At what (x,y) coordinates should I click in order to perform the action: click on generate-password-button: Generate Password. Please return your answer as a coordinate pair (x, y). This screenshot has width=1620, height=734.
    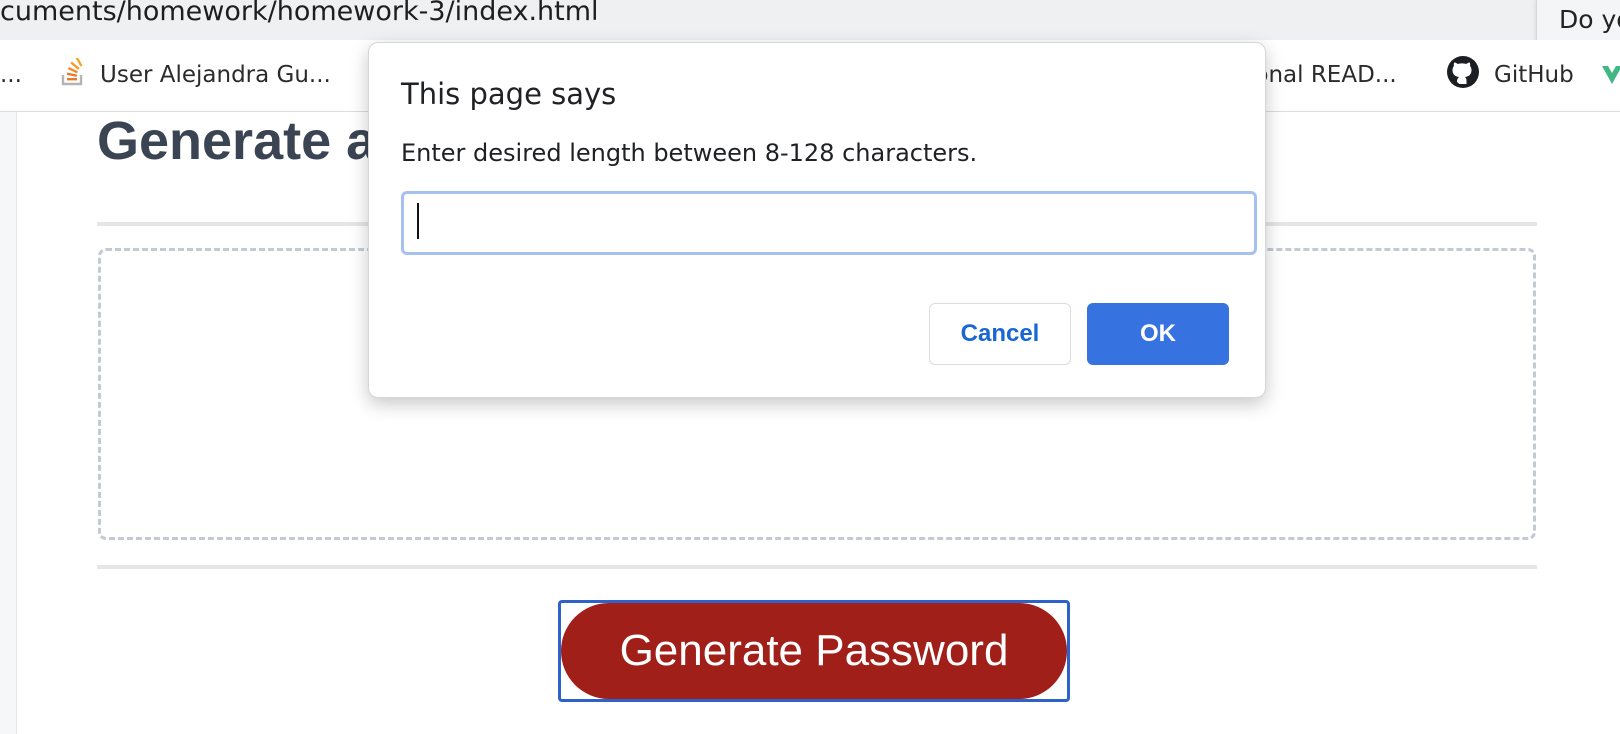
    Looking at the image, I should click on (814, 651).